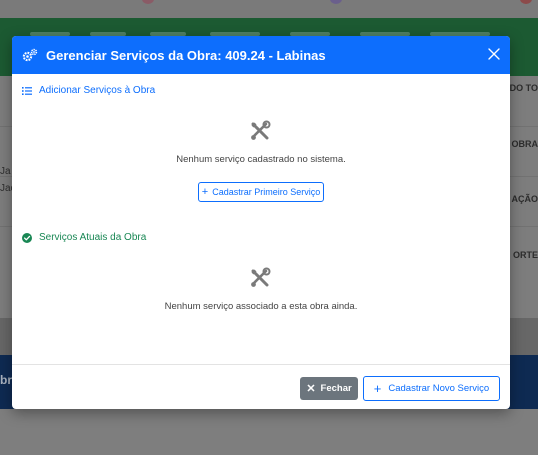  Describe the element at coordinates (97, 90) in the screenshot. I see `add-services-title: Adicionar Serviços à Obra` at that location.